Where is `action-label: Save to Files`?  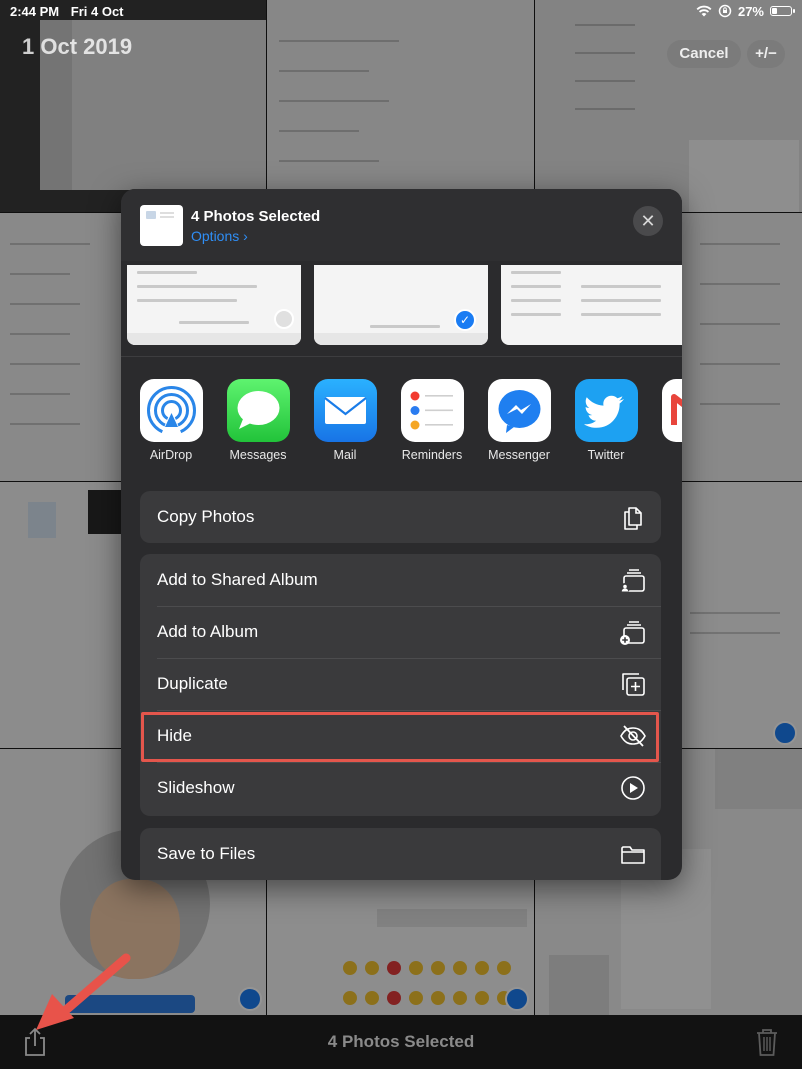
action-label: Save to Files is located at coordinates (206, 853).